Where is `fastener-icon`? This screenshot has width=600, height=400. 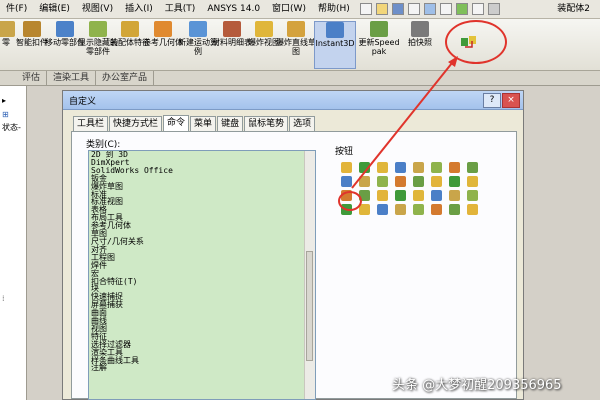 fastener-icon is located at coordinates (32, 29).